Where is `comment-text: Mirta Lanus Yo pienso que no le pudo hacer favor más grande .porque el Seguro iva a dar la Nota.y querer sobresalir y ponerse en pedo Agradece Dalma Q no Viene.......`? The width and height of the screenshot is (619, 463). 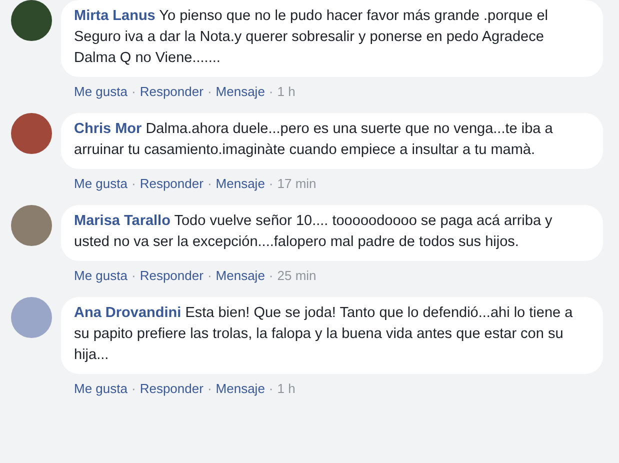 comment-text: Mirta Lanus Yo pienso que no le pudo hacer favor más grande .porque el Seguro iva a dar la Nota.y querer sobresalir y ponerse en pedo Agradece Dalma Q no Viene....... is located at coordinates (332, 38).